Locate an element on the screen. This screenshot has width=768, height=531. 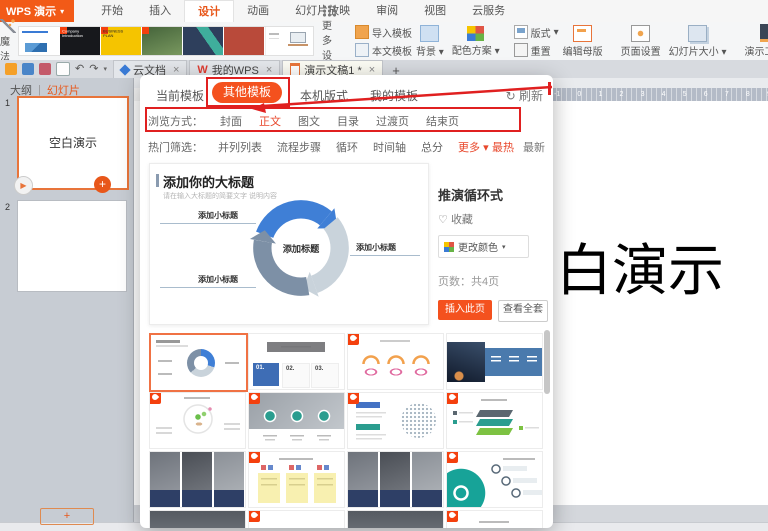
undo-icon: ↶ is located at coordinates (79, 69).